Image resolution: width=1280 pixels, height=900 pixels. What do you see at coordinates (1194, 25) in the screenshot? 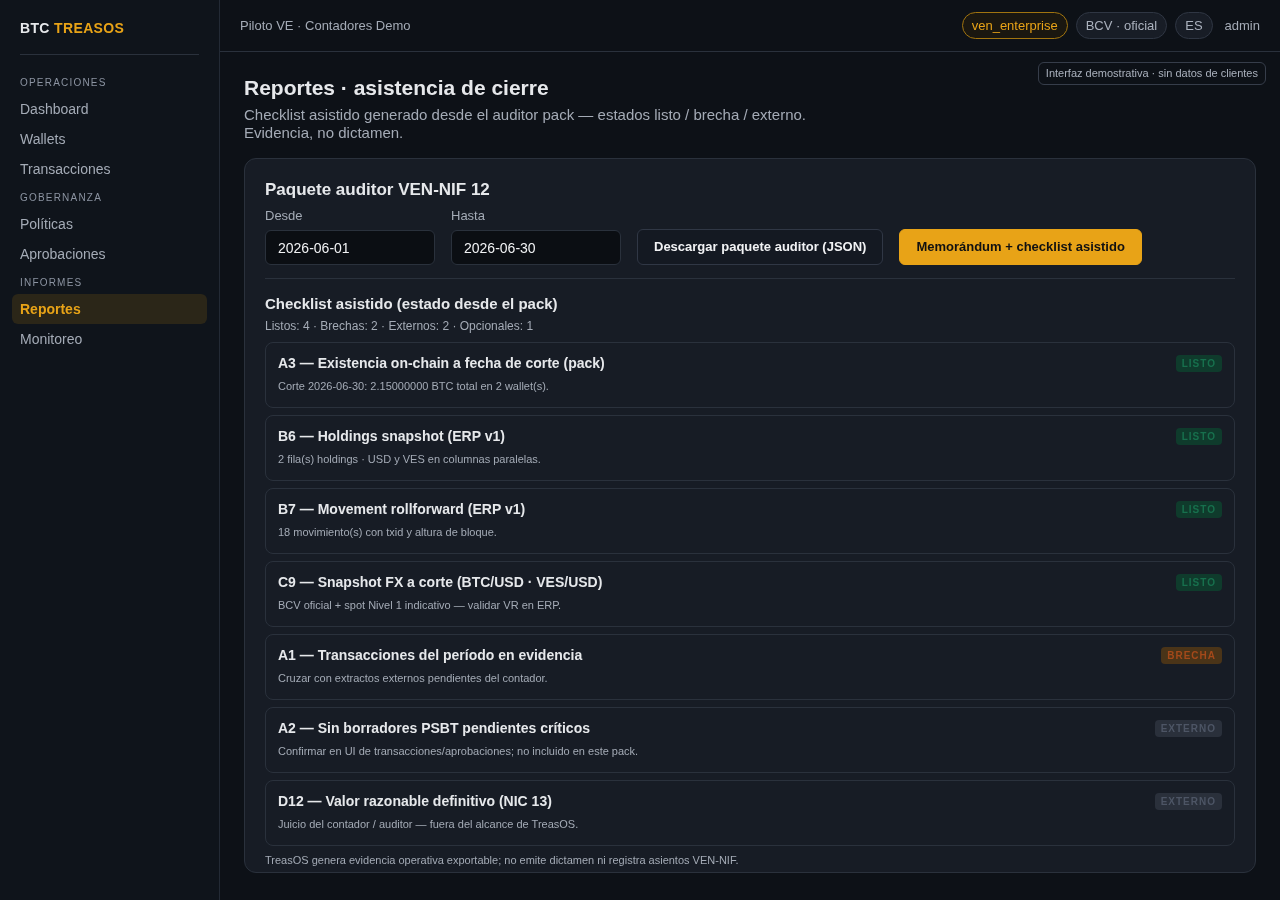
I see `status-chip: ES` at bounding box center [1194, 25].